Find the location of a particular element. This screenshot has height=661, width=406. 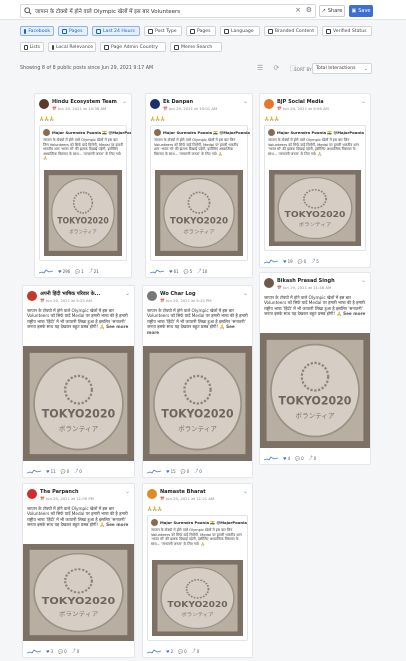

page-name: Wo Char Log is located at coordinates (178, 294).